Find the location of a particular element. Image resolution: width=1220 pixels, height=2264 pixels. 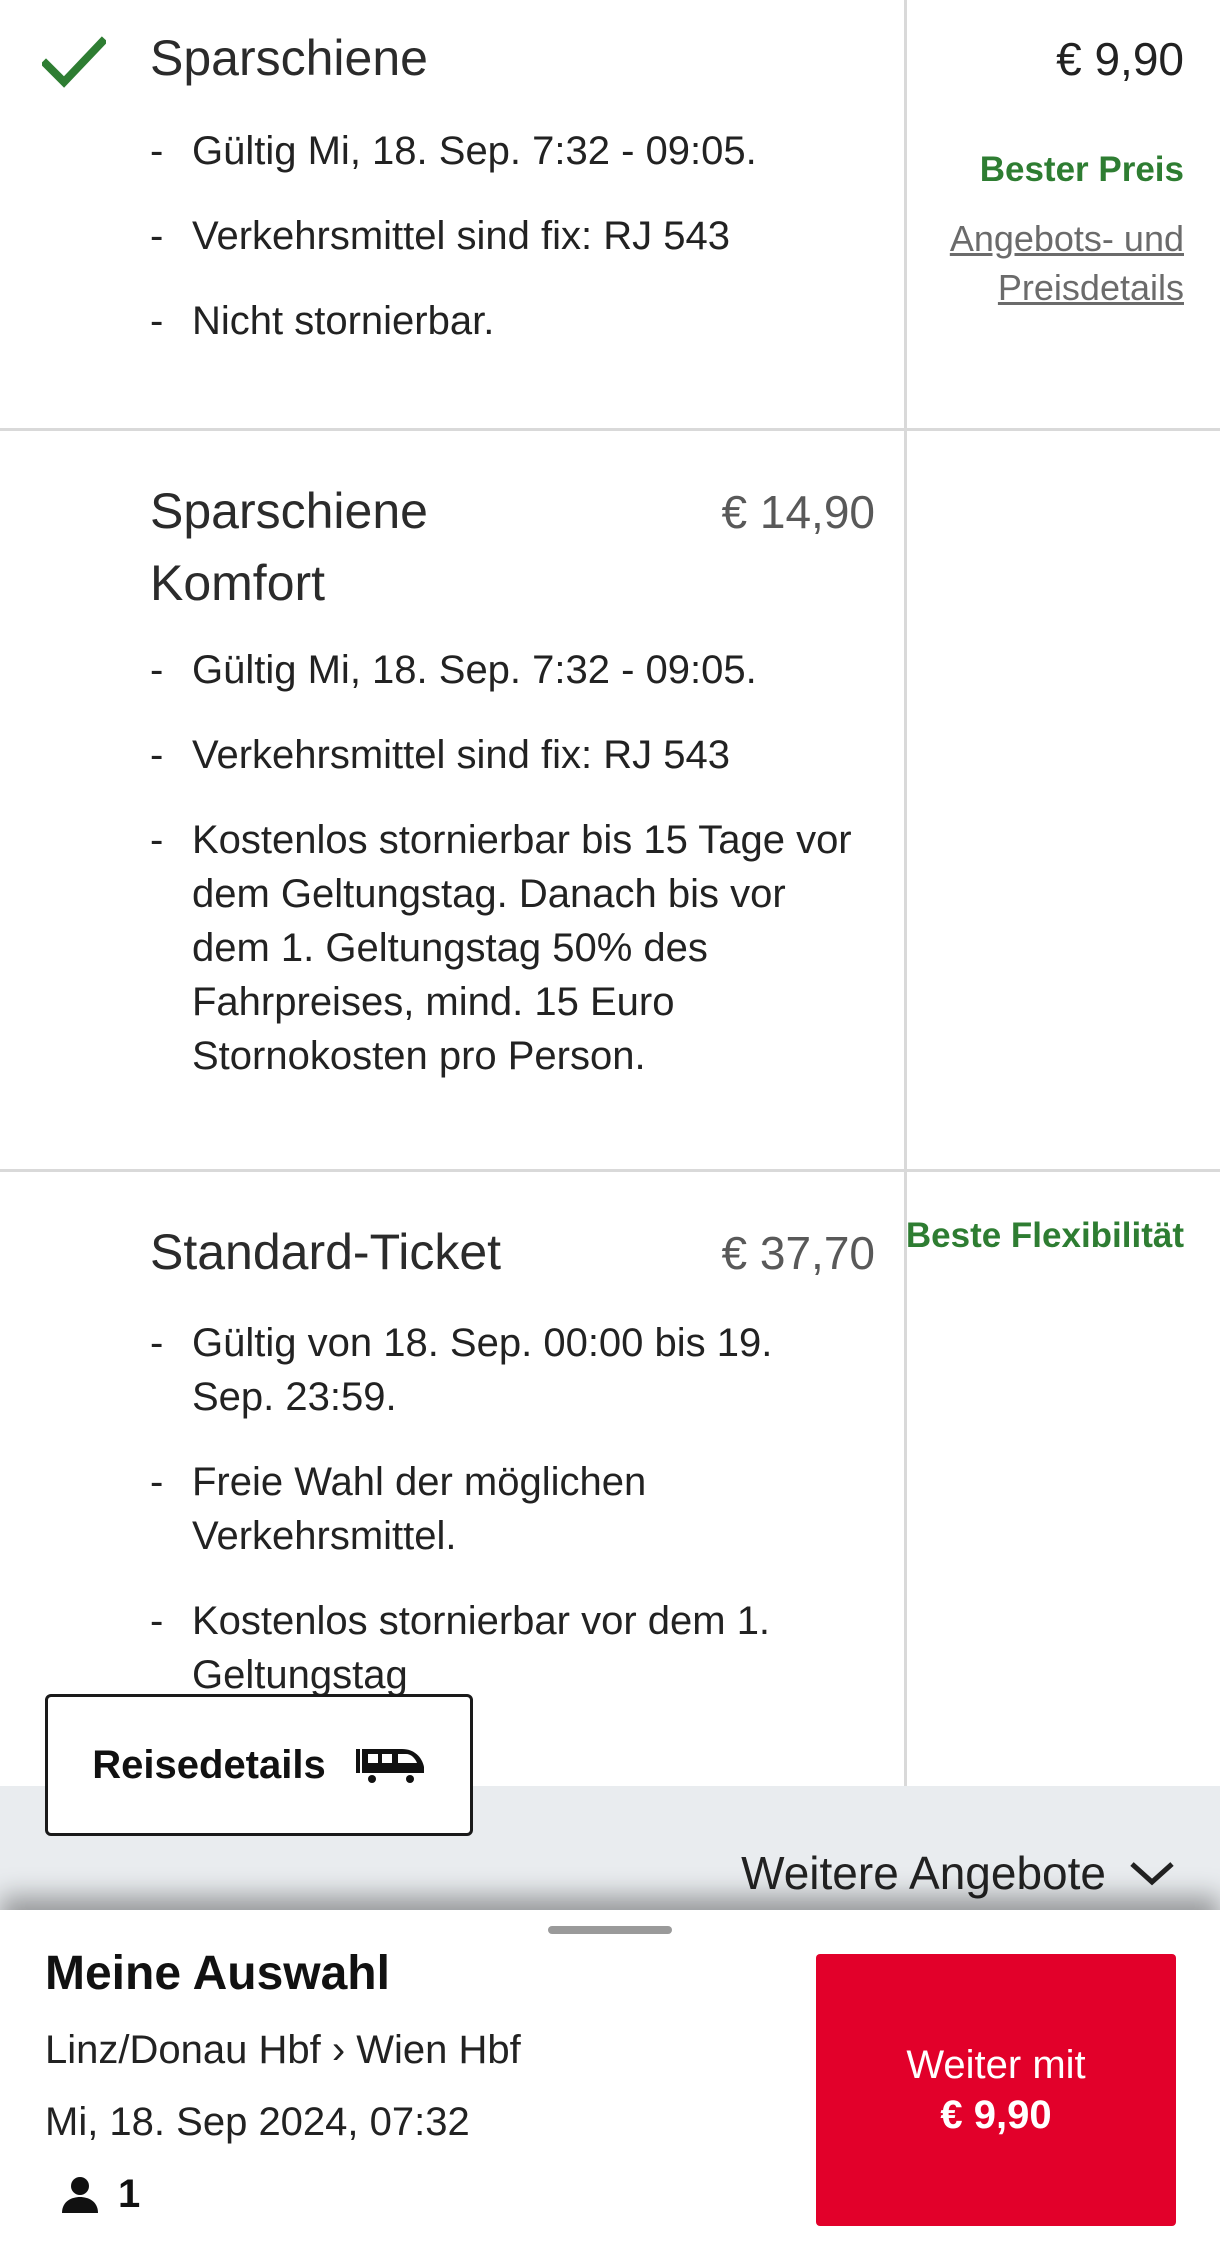

weitere-angebote-label: Weitere Angebote is located at coordinates (923, 1873).